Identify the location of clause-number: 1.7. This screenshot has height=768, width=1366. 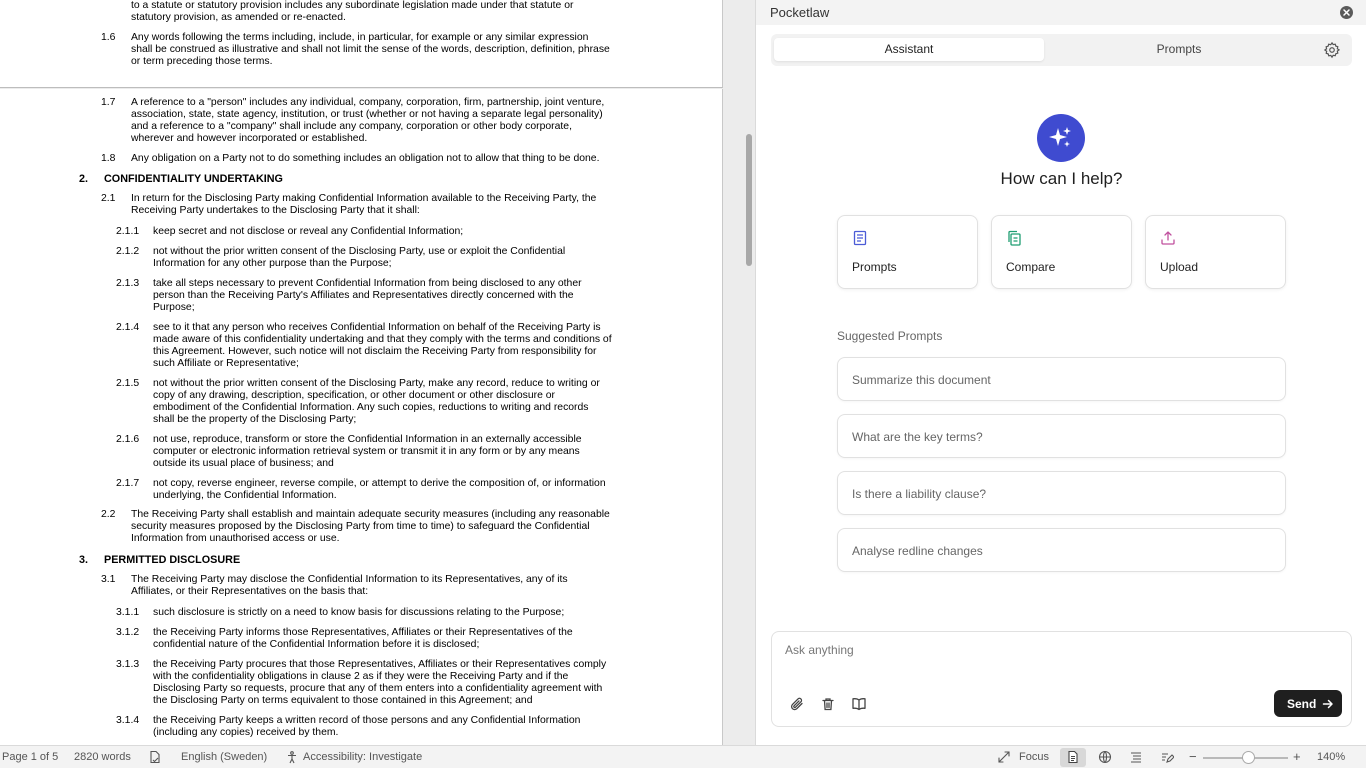
(108, 102).